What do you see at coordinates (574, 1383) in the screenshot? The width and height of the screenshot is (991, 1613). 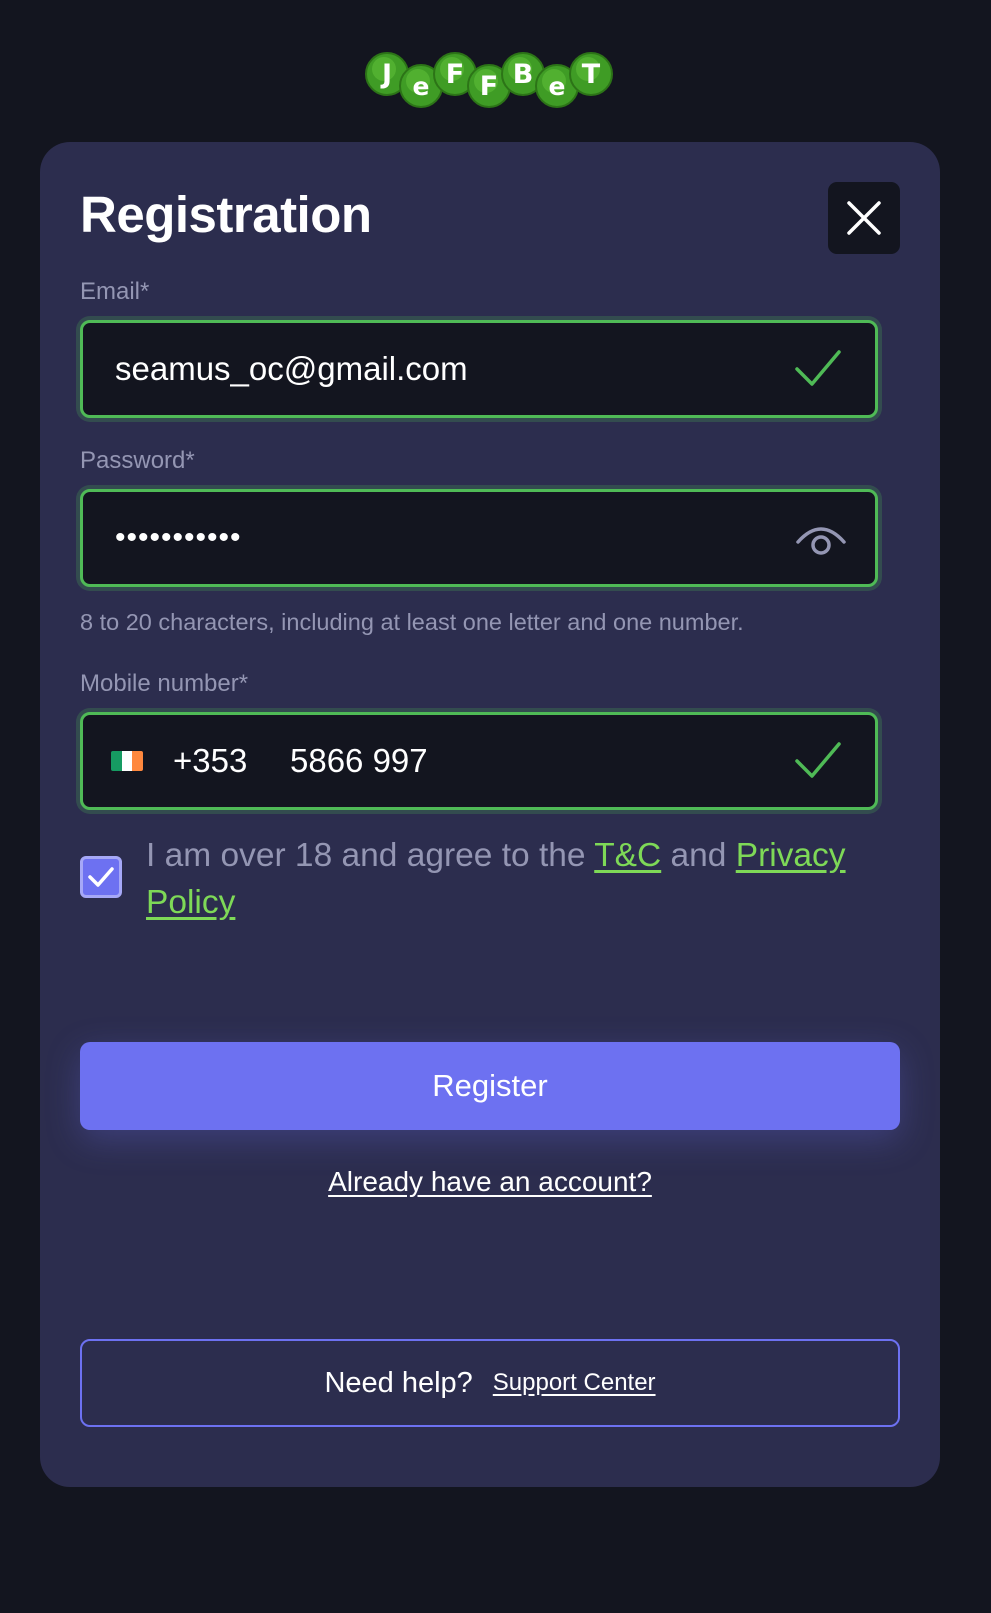 I see `support-center-link: Support Center` at bounding box center [574, 1383].